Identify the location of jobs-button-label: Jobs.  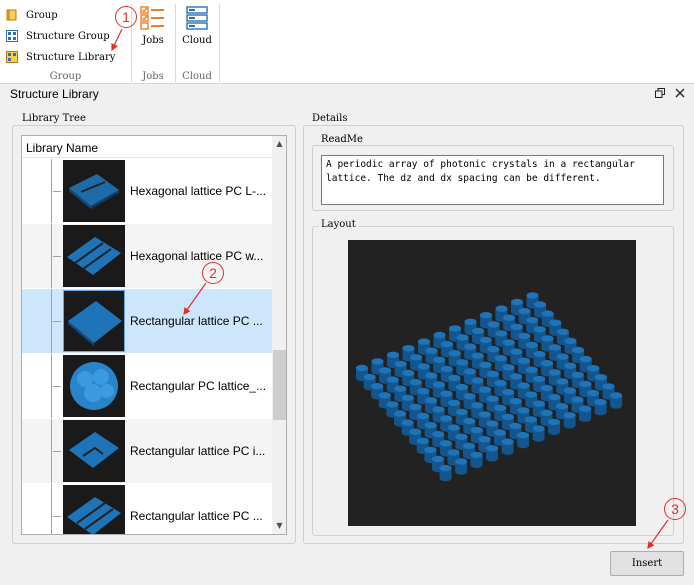
(153, 40).